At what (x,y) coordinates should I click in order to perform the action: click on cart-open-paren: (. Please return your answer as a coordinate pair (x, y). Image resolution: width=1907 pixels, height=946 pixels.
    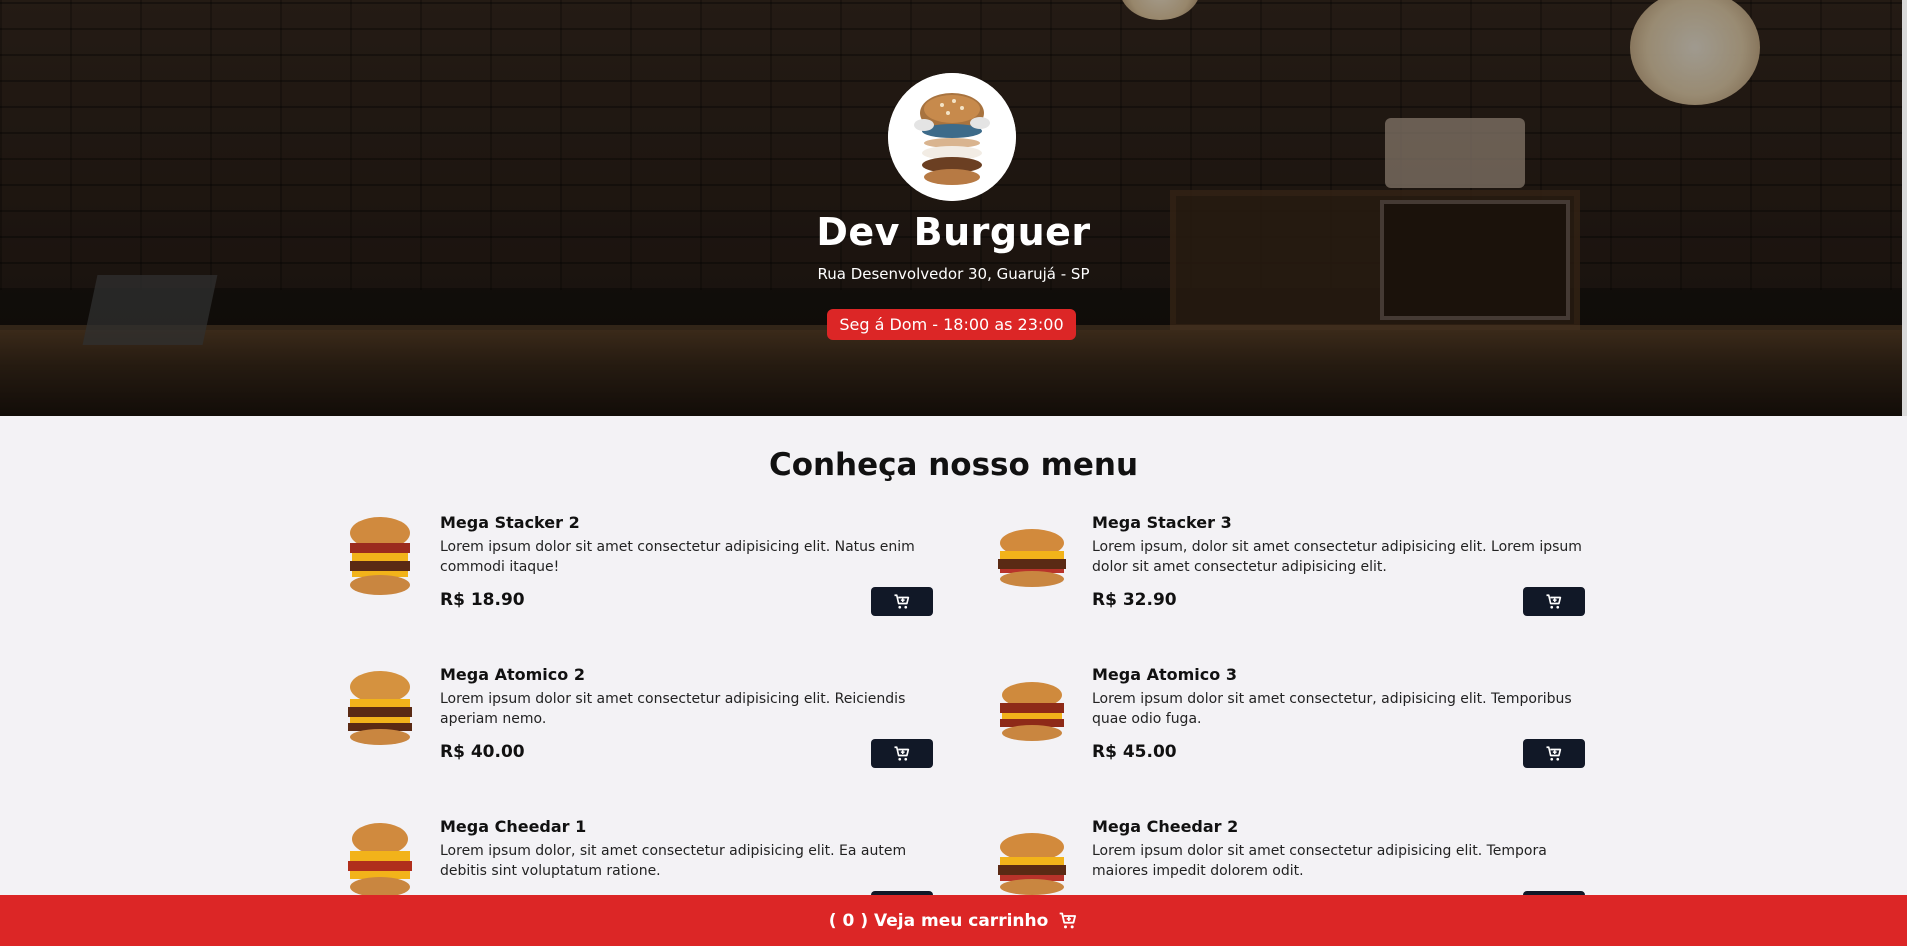
    Looking at the image, I should click on (832, 920).